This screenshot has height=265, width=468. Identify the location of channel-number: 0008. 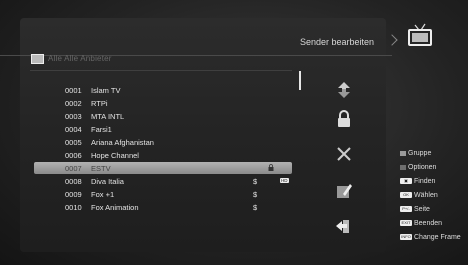
(73, 181).